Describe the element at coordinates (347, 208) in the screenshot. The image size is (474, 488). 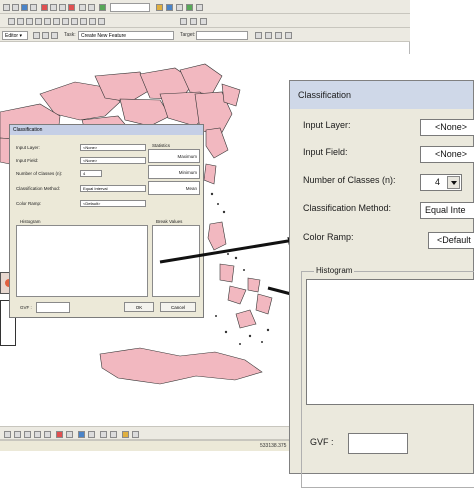
I see `method-label: Classification Method:` at that location.